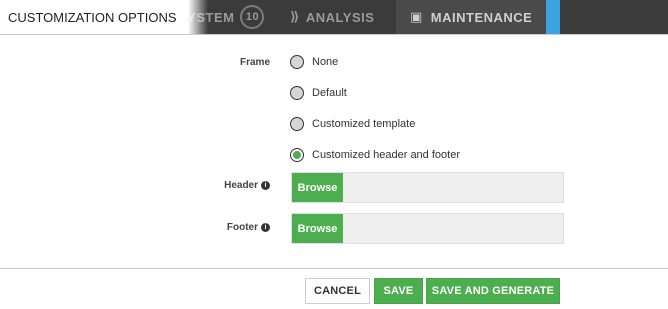  Describe the element at coordinates (297, 93) in the screenshot. I see `radio-default-circle` at that location.